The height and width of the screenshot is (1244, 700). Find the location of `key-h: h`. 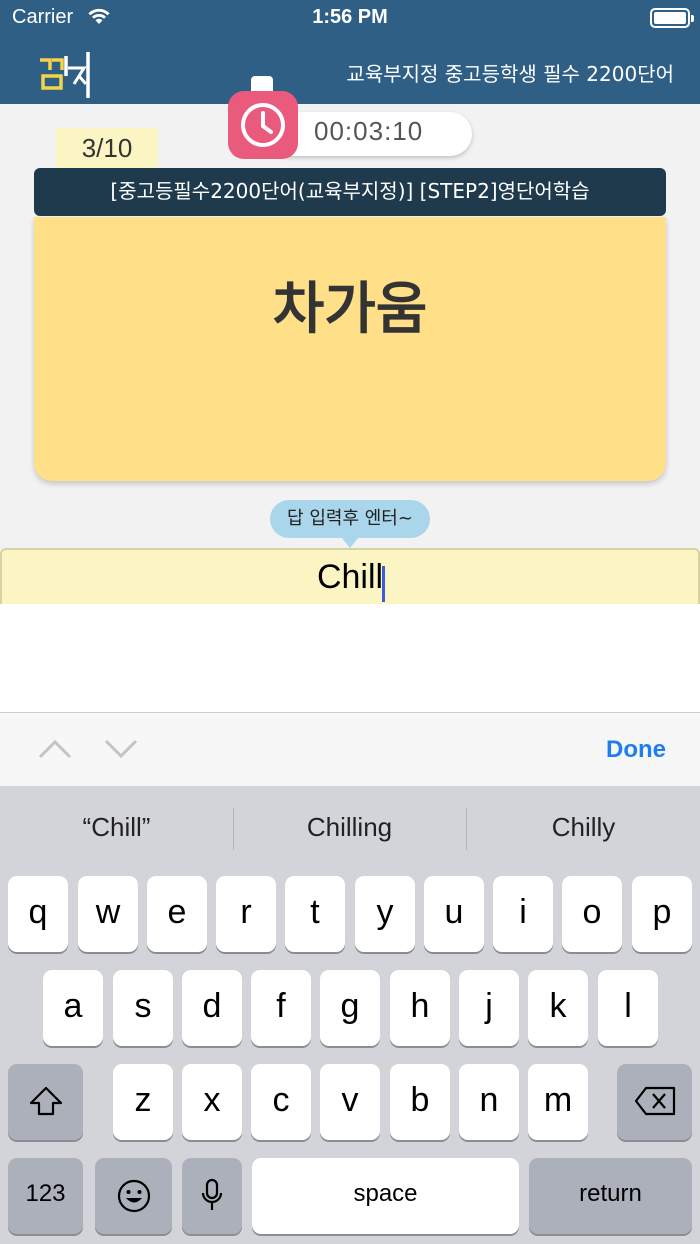

key-h: h is located at coordinates (420, 1008).